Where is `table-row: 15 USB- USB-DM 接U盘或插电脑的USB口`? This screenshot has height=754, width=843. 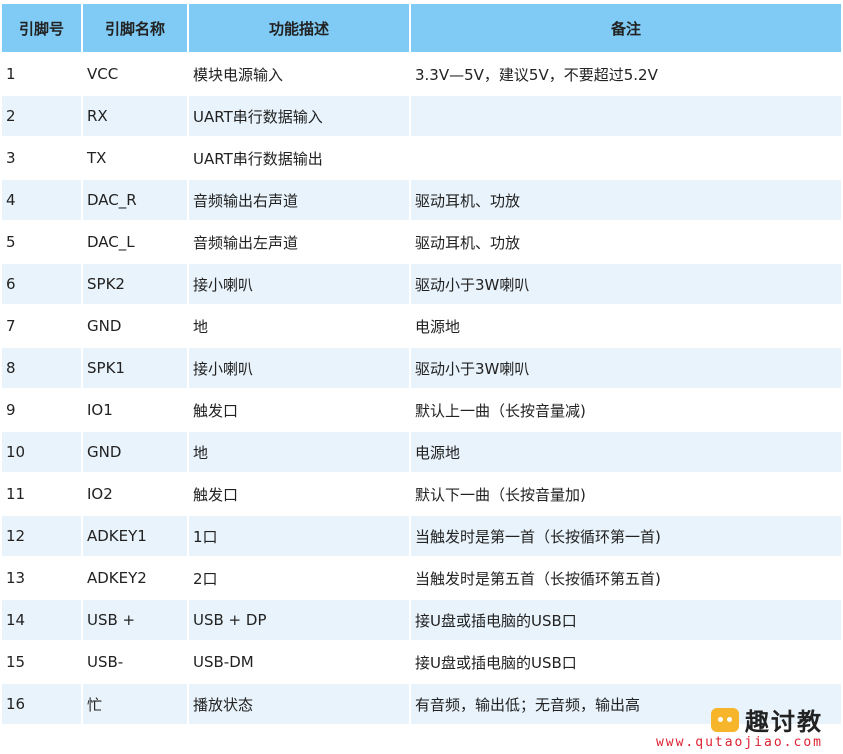 table-row: 15 USB- USB-DM 接U盘或插电脑的USB口 is located at coordinates (421, 662).